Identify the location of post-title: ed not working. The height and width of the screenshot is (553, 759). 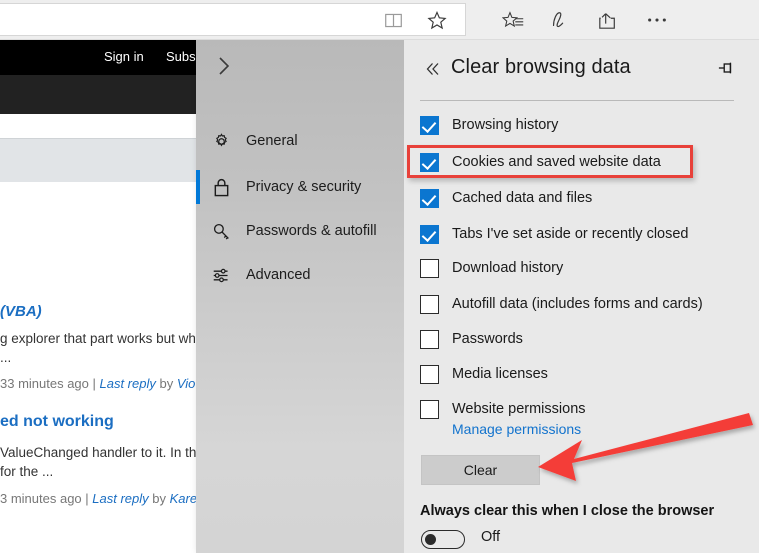
(110, 421).